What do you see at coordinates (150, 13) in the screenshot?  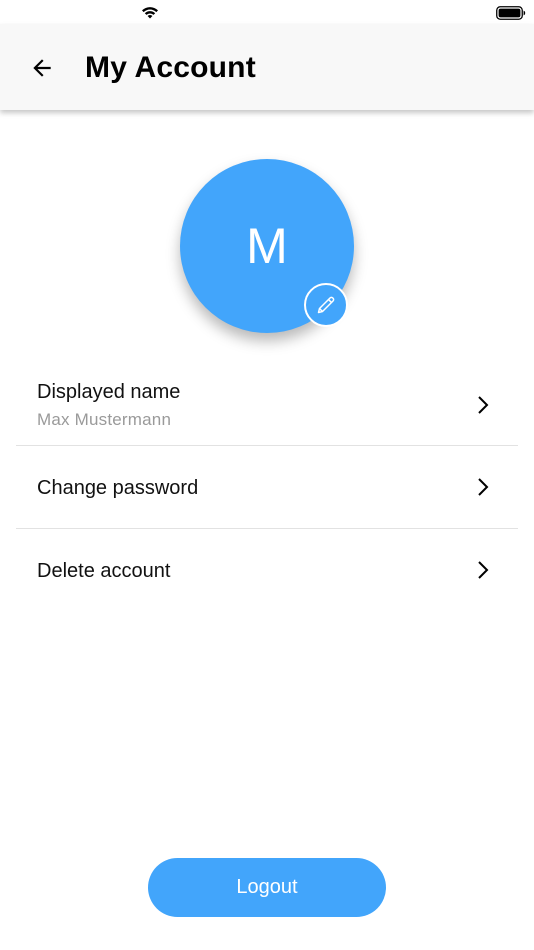 I see `wifi-icon` at bounding box center [150, 13].